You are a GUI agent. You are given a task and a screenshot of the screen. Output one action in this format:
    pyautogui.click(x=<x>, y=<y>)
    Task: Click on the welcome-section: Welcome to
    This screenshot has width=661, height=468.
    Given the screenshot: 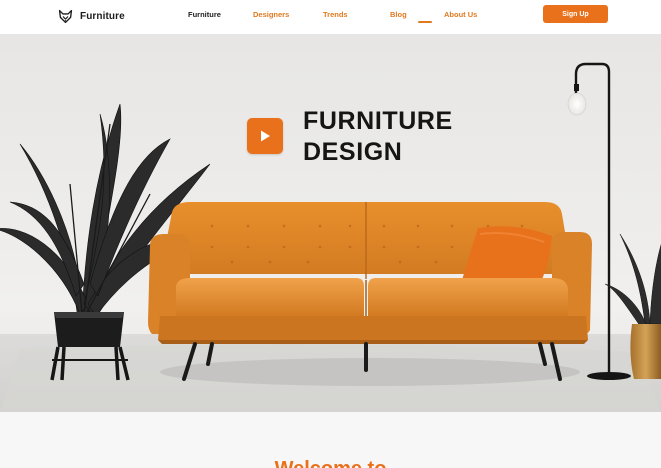 What is the action you would take?
    pyautogui.click(x=330, y=440)
    